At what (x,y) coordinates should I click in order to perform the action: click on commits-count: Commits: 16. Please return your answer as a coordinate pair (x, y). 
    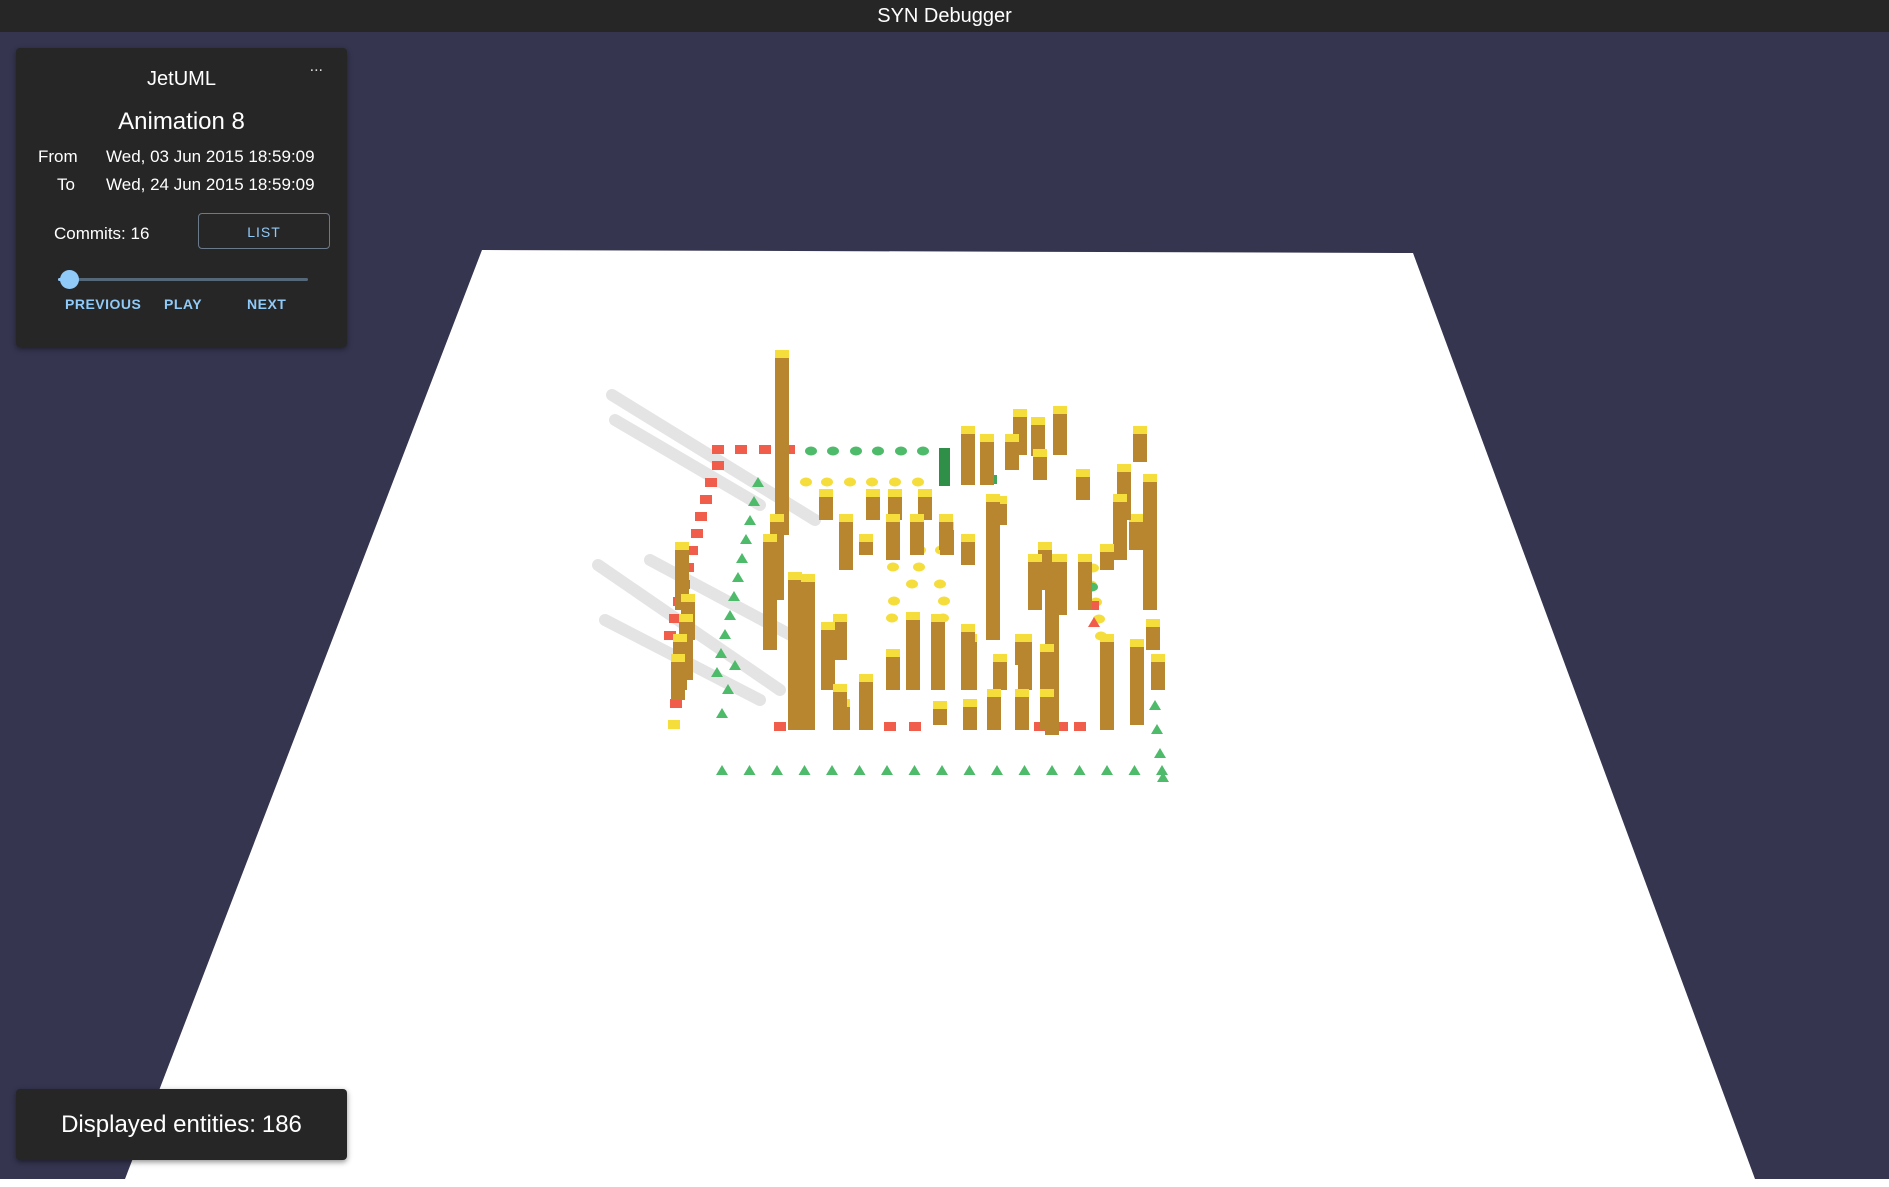
    Looking at the image, I should click on (101, 234).